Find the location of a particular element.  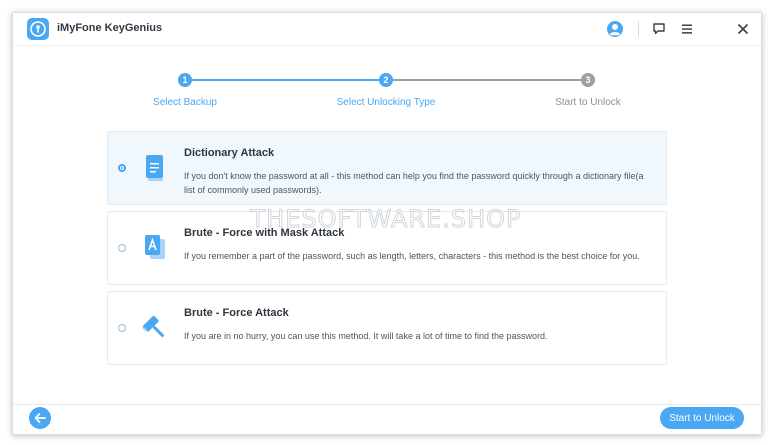

dictionary-book-icon is located at coordinates (155, 168).